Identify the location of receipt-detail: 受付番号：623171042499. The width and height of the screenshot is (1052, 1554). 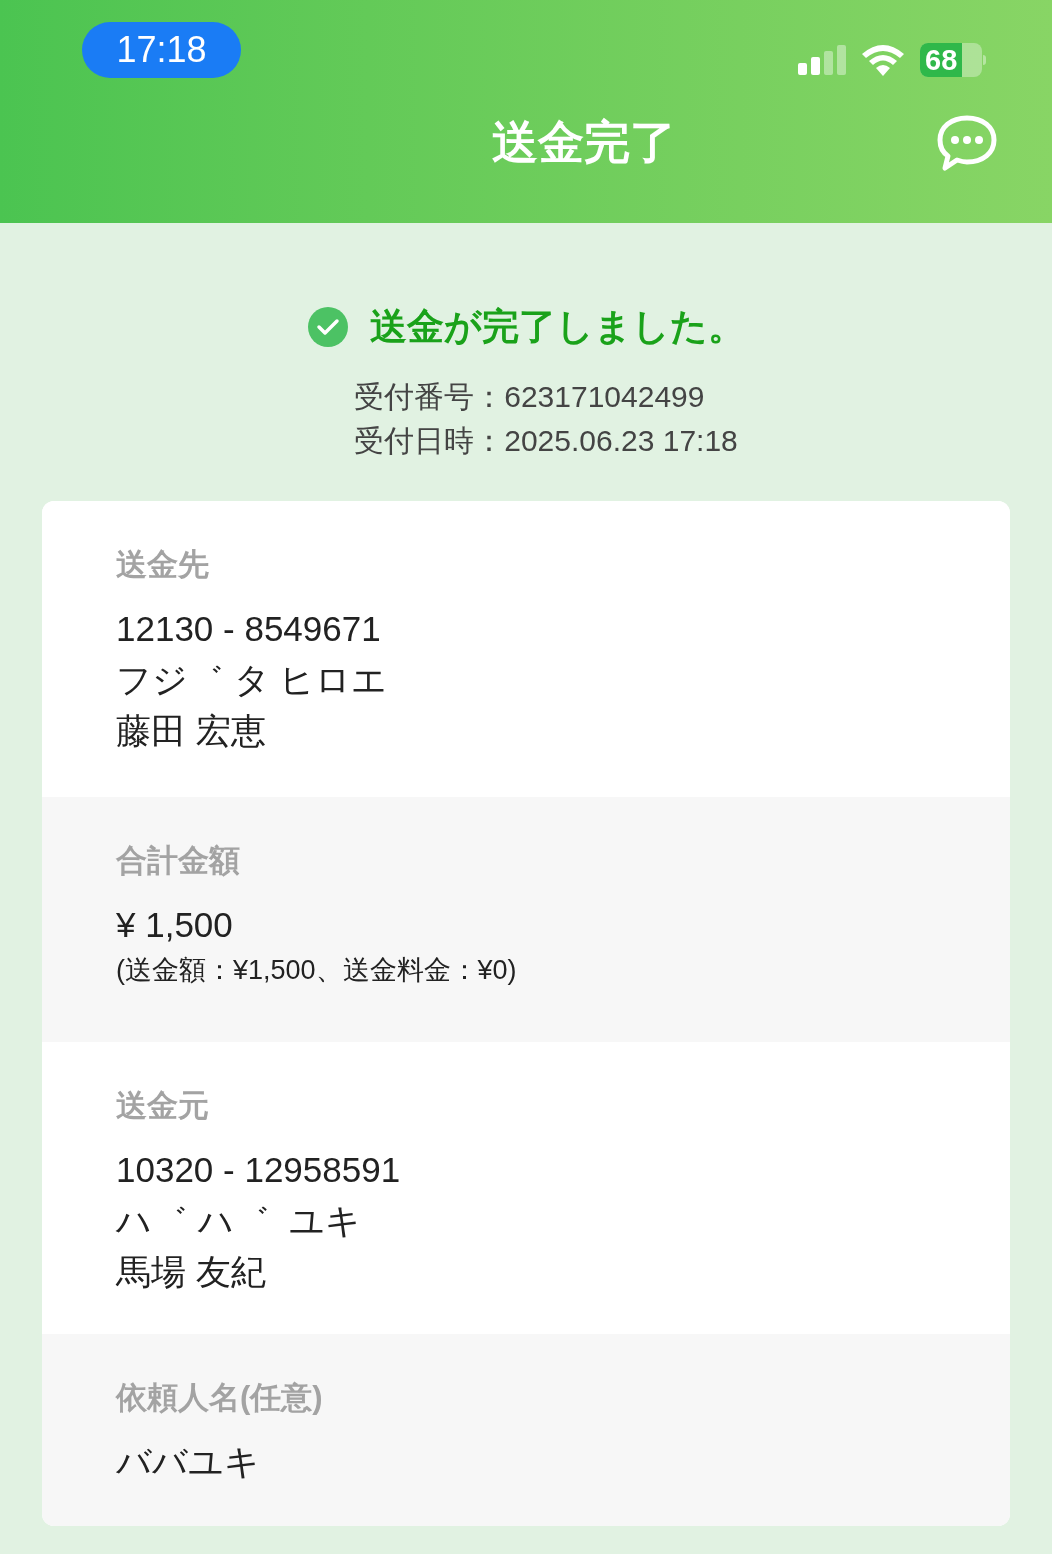
(530, 396).